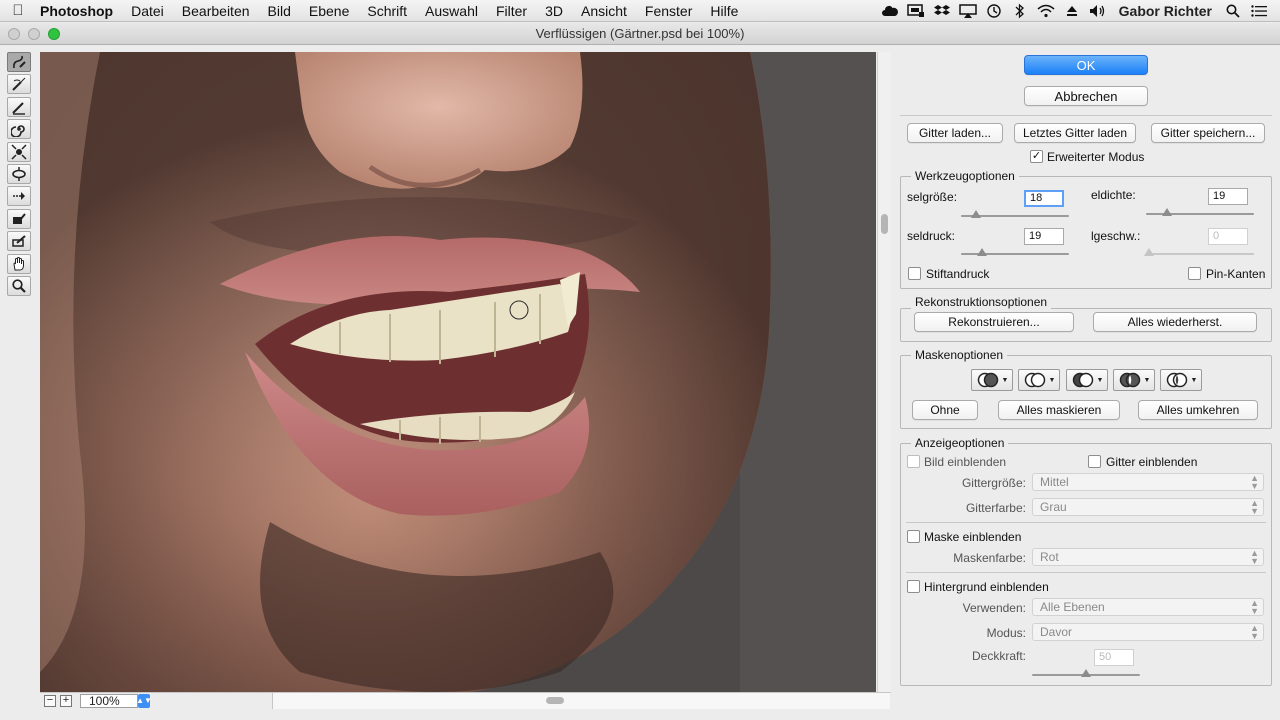 The height and width of the screenshot is (720, 1280). I want to click on show-image-checkbox, so click(913, 461).